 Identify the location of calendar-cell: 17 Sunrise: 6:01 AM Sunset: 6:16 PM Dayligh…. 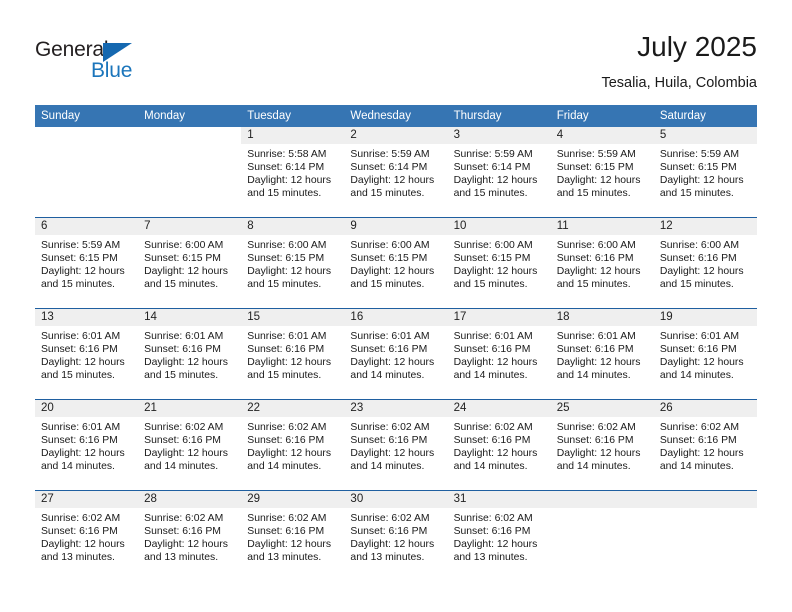
(499, 354).